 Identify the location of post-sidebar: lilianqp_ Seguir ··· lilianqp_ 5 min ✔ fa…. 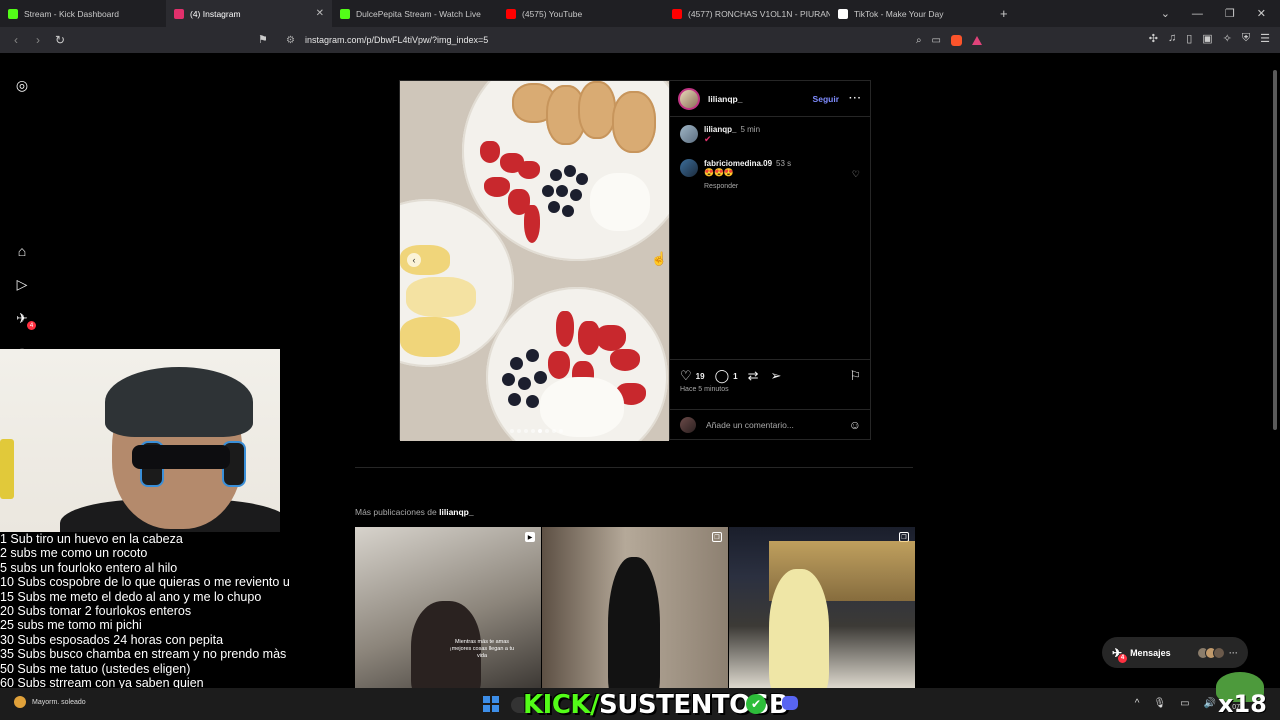
(770, 260).